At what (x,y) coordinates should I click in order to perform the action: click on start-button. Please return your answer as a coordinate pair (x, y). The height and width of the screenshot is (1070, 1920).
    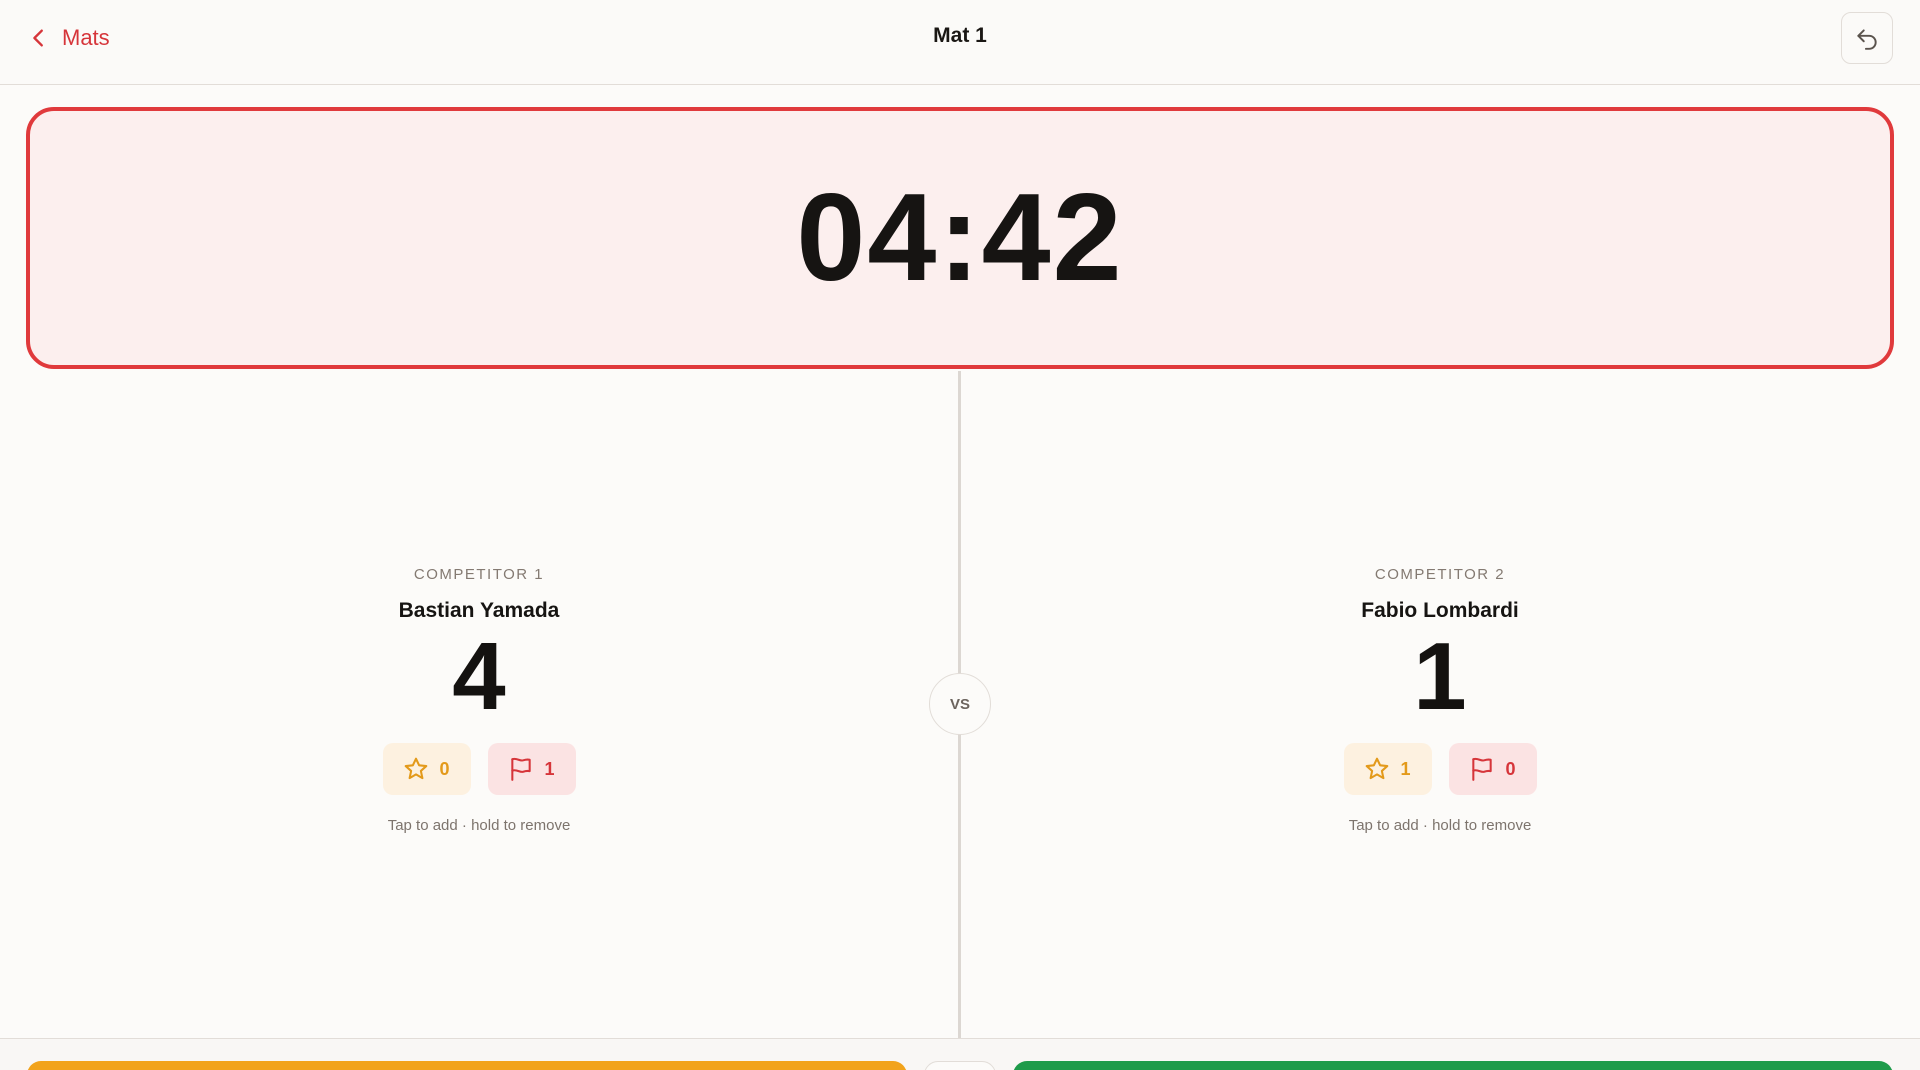
    Looking at the image, I should click on (1453, 1065).